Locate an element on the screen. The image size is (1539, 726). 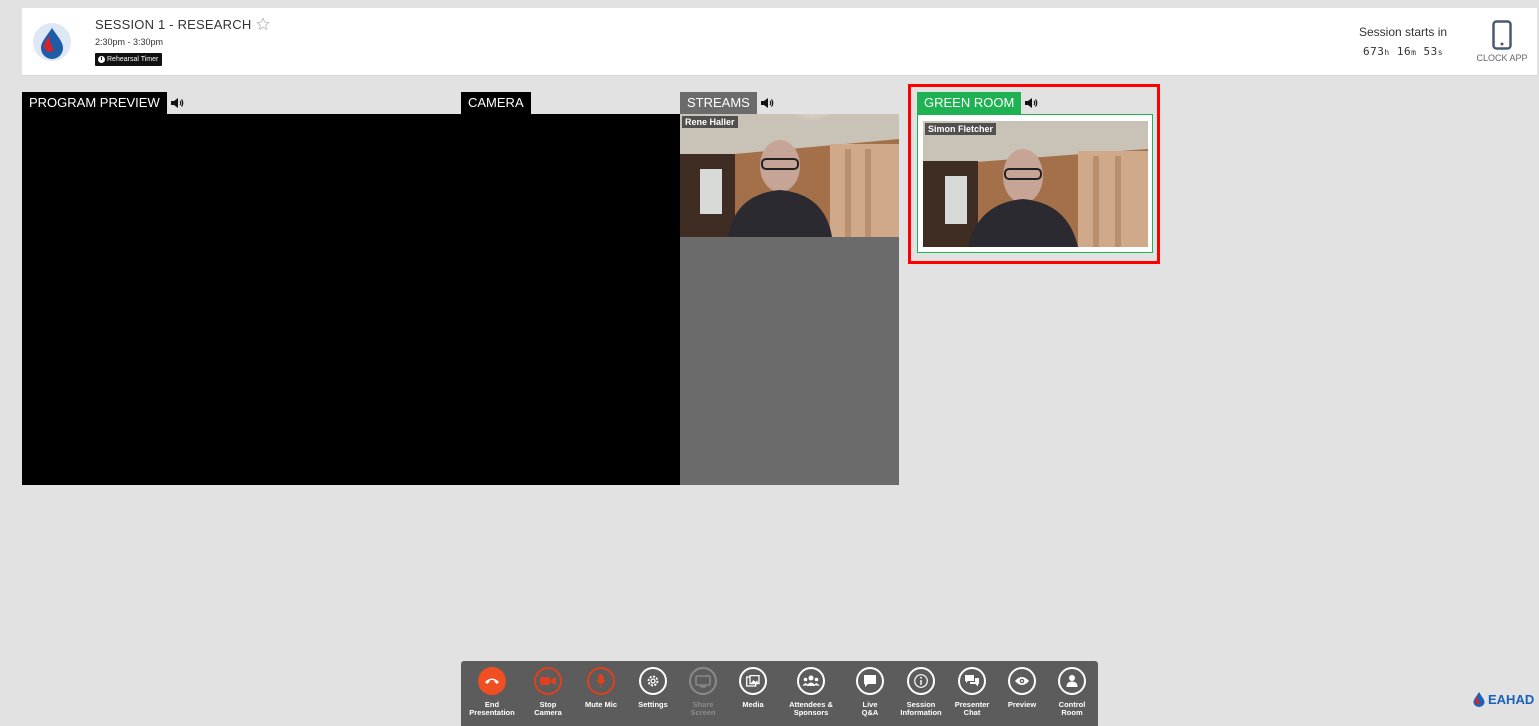
countdown-seconds-unit: s is located at coordinates (1440, 52).